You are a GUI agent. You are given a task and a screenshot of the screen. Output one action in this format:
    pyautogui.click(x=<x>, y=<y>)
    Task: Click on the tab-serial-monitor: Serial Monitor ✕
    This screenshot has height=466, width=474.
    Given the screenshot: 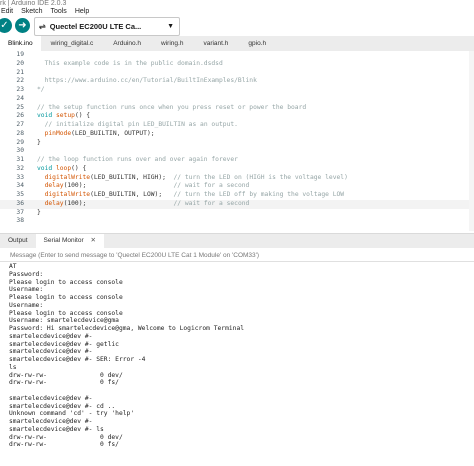 What is the action you would take?
    pyautogui.click(x=69, y=241)
    